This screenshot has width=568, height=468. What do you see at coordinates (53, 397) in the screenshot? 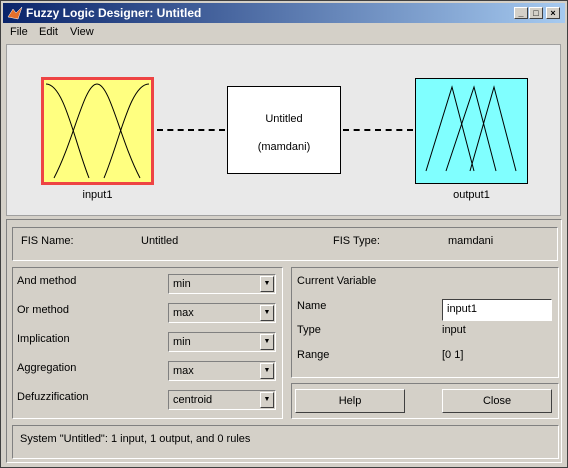
I see `defuzzification-label: Defuzzification` at bounding box center [53, 397].